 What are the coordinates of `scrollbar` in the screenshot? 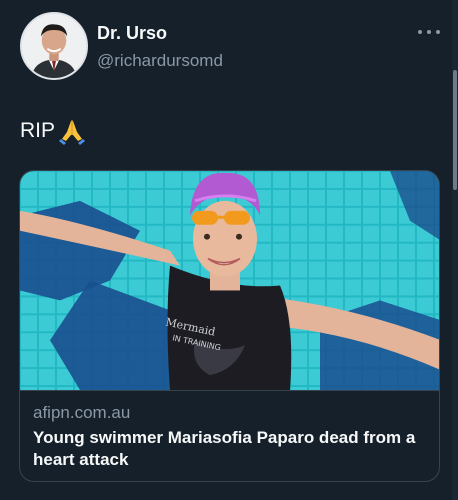 It's located at (455, 250).